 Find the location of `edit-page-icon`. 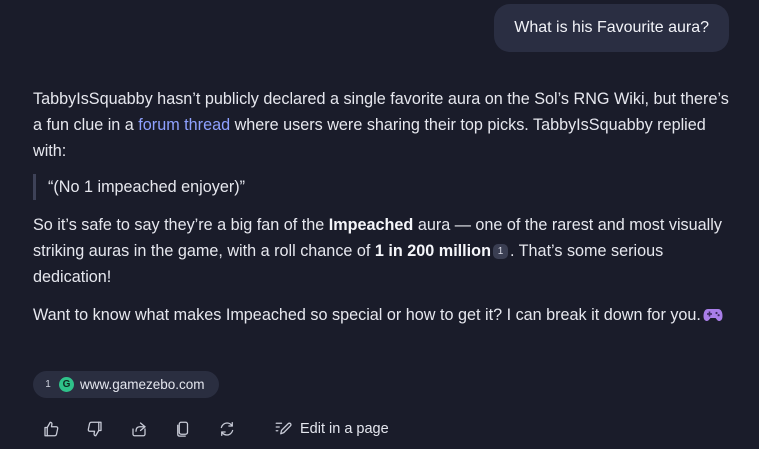

edit-page-icon is located at coordinates (283, 429).